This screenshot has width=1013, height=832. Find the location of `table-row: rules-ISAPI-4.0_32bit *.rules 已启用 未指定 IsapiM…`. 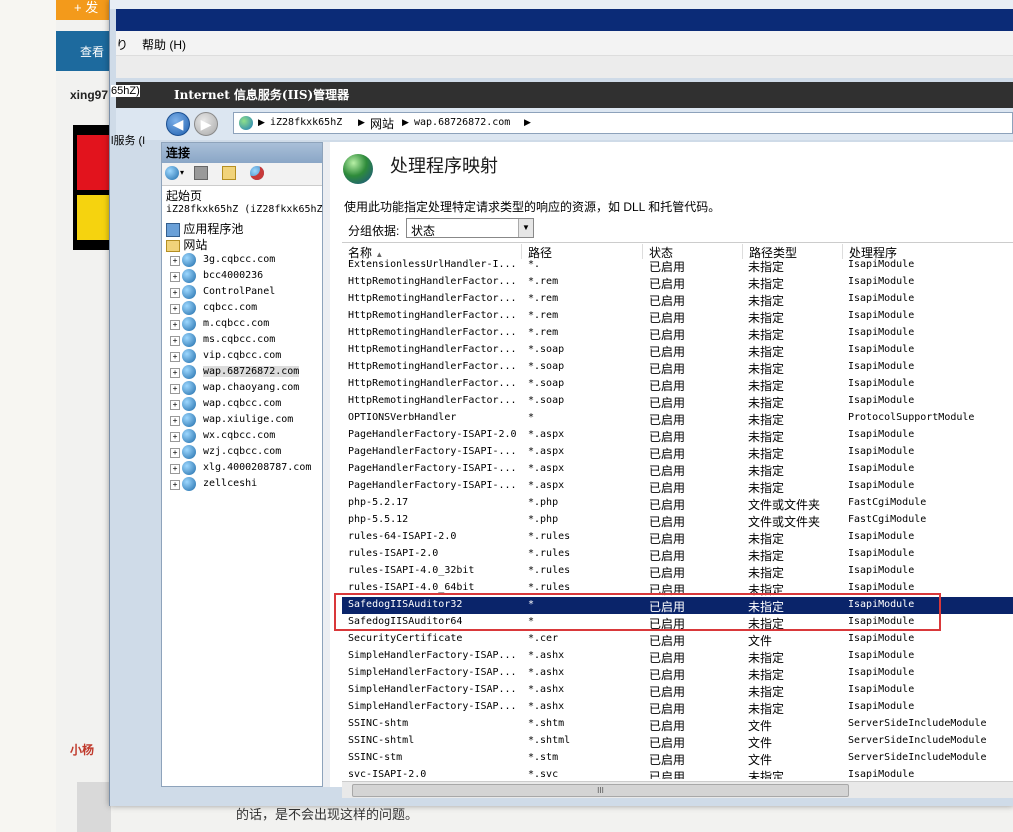

table-row: rules-ISAPI-4.0_32bit *.rules 已启用 未指定 IsapiM… is located at coordinates (677, 571).